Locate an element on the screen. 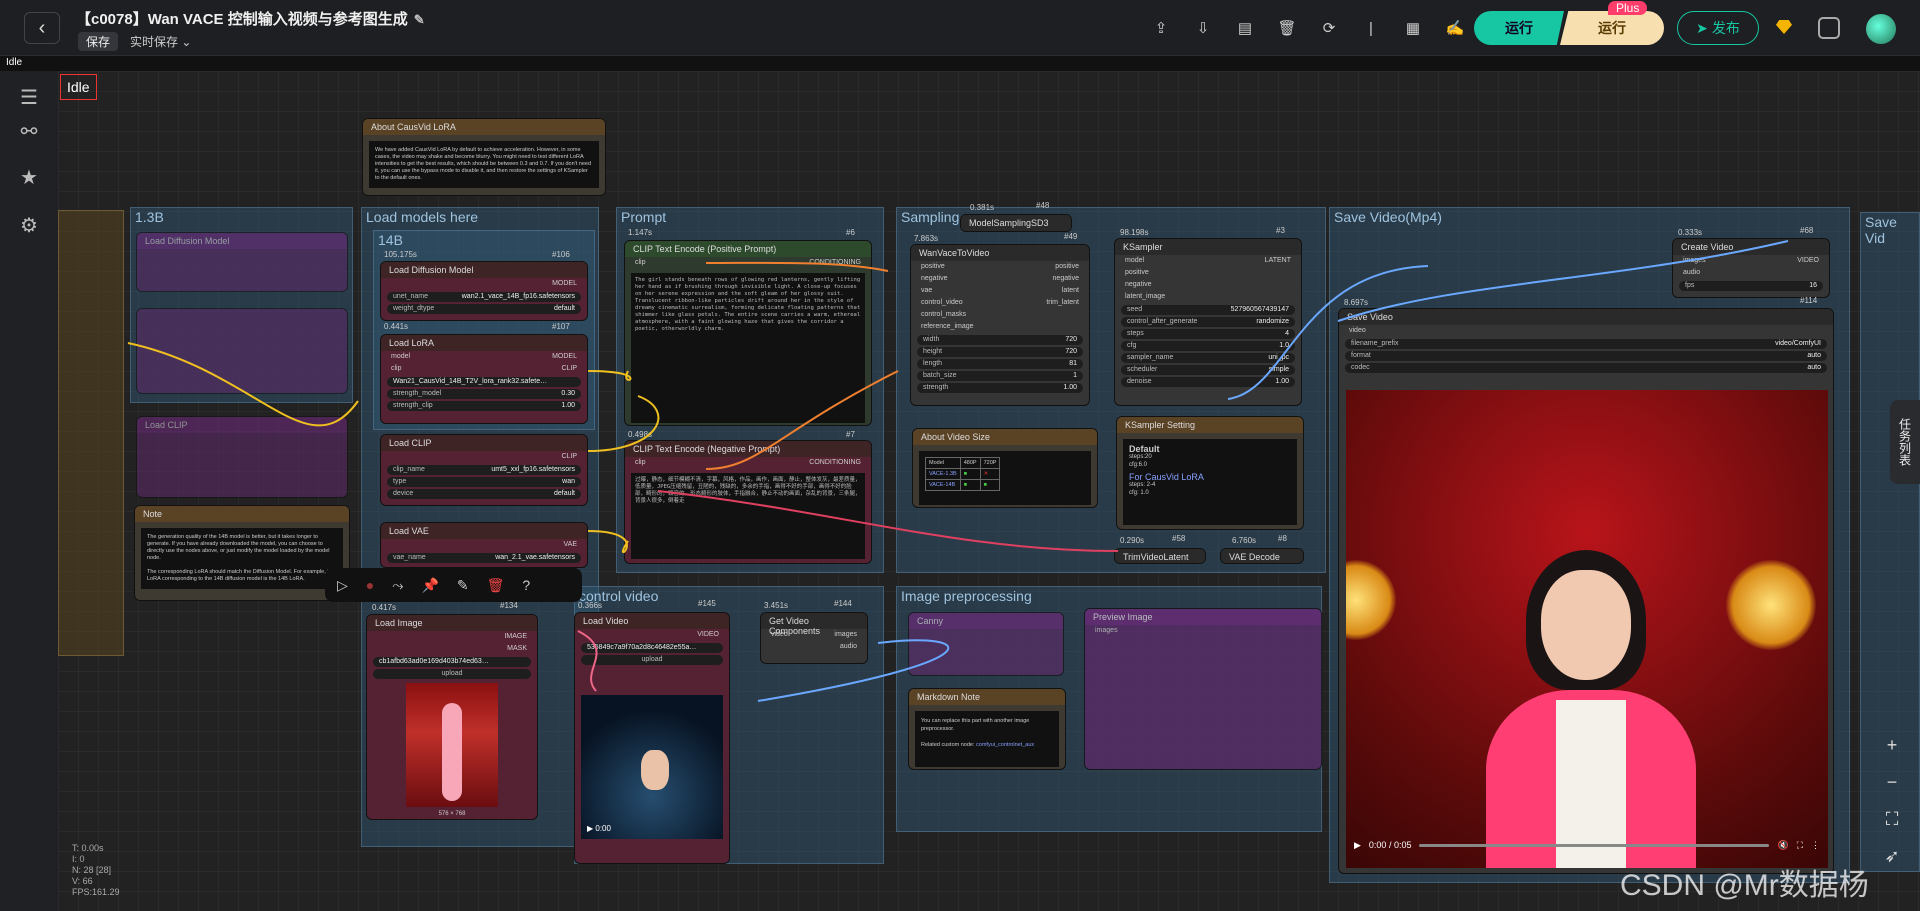 The width and height of the screenshot is (1920, 911). run-button: 运行 is located at coordinates (1519, 28).